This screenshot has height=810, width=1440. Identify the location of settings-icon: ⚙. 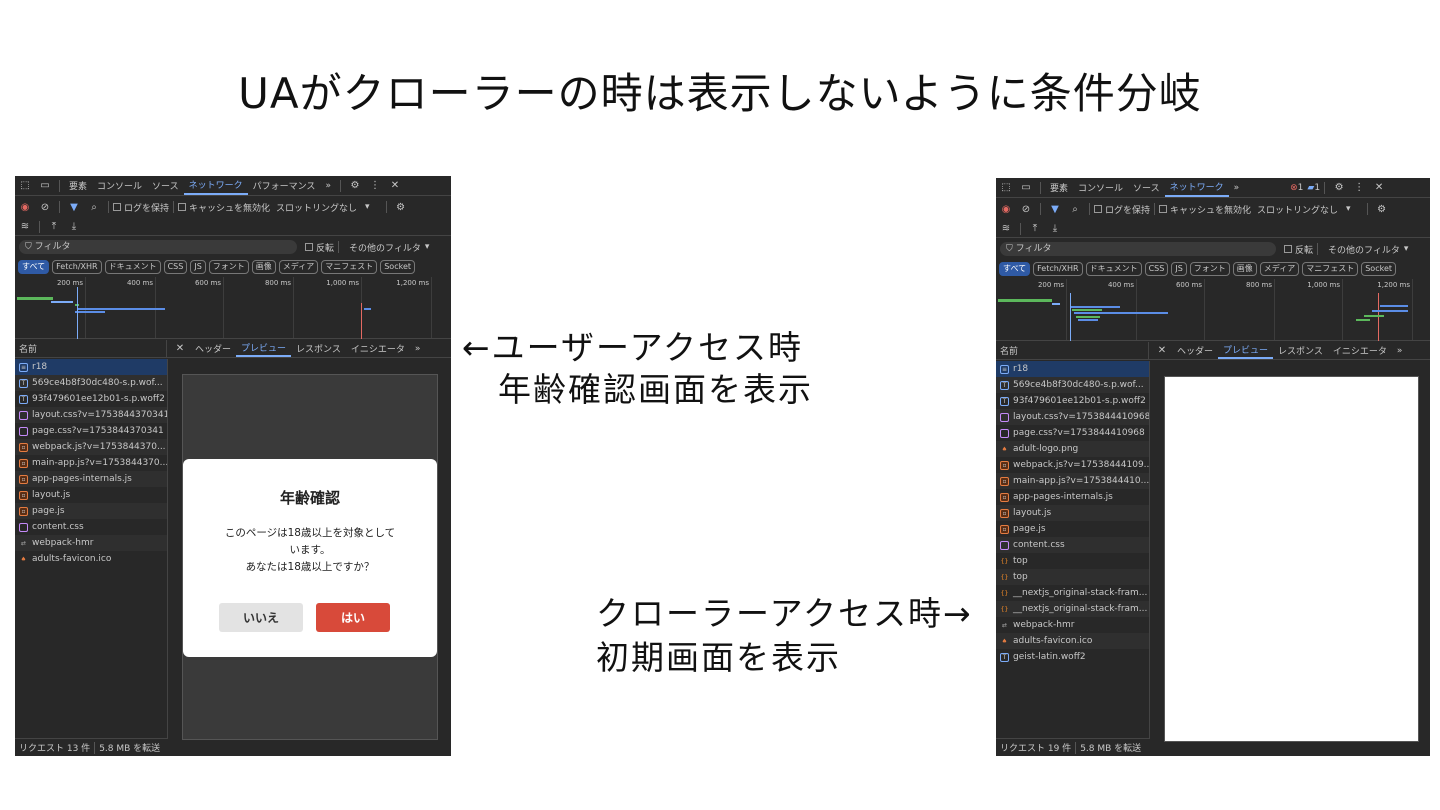
(355, 185).